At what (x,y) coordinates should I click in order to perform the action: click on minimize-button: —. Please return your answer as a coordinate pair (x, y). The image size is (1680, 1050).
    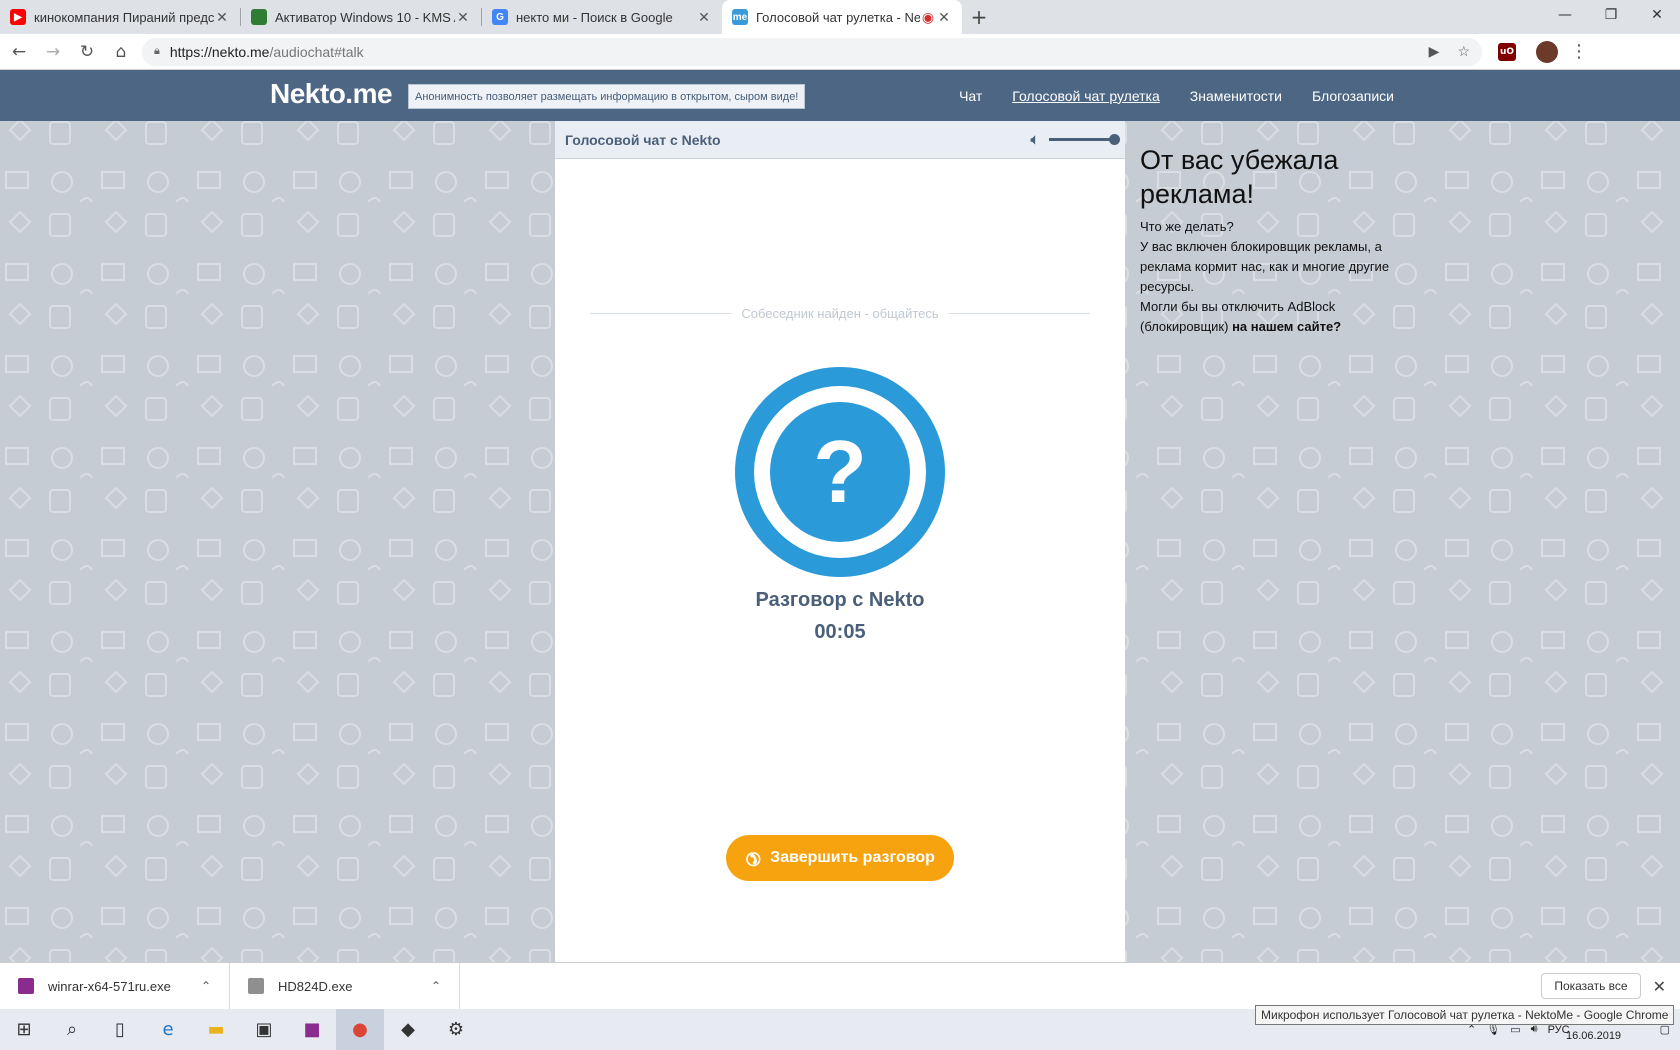
    Looking at the image, I should click on (1565, 15).